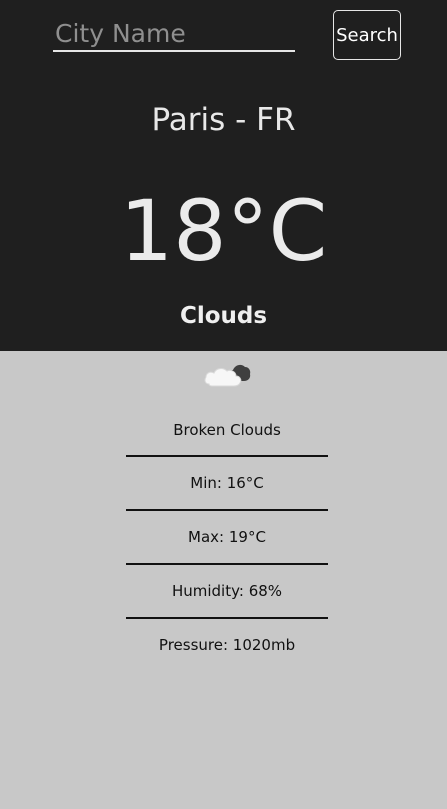  Describe the element at coordinates (227, 484) in the screenshot. I see `detail-min-temperature: Min: 16°C` at that location.